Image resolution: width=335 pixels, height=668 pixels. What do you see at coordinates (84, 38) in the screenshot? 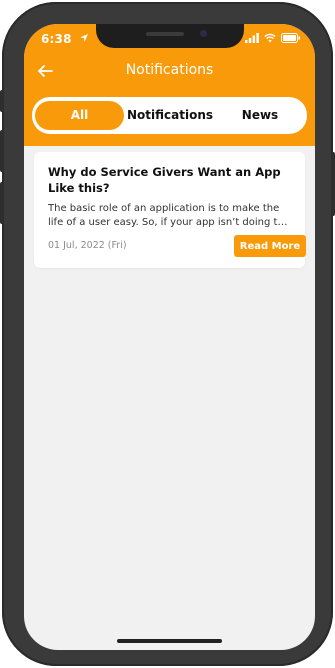
I see `location-arrow-icon` at bounding box center [84, 38].